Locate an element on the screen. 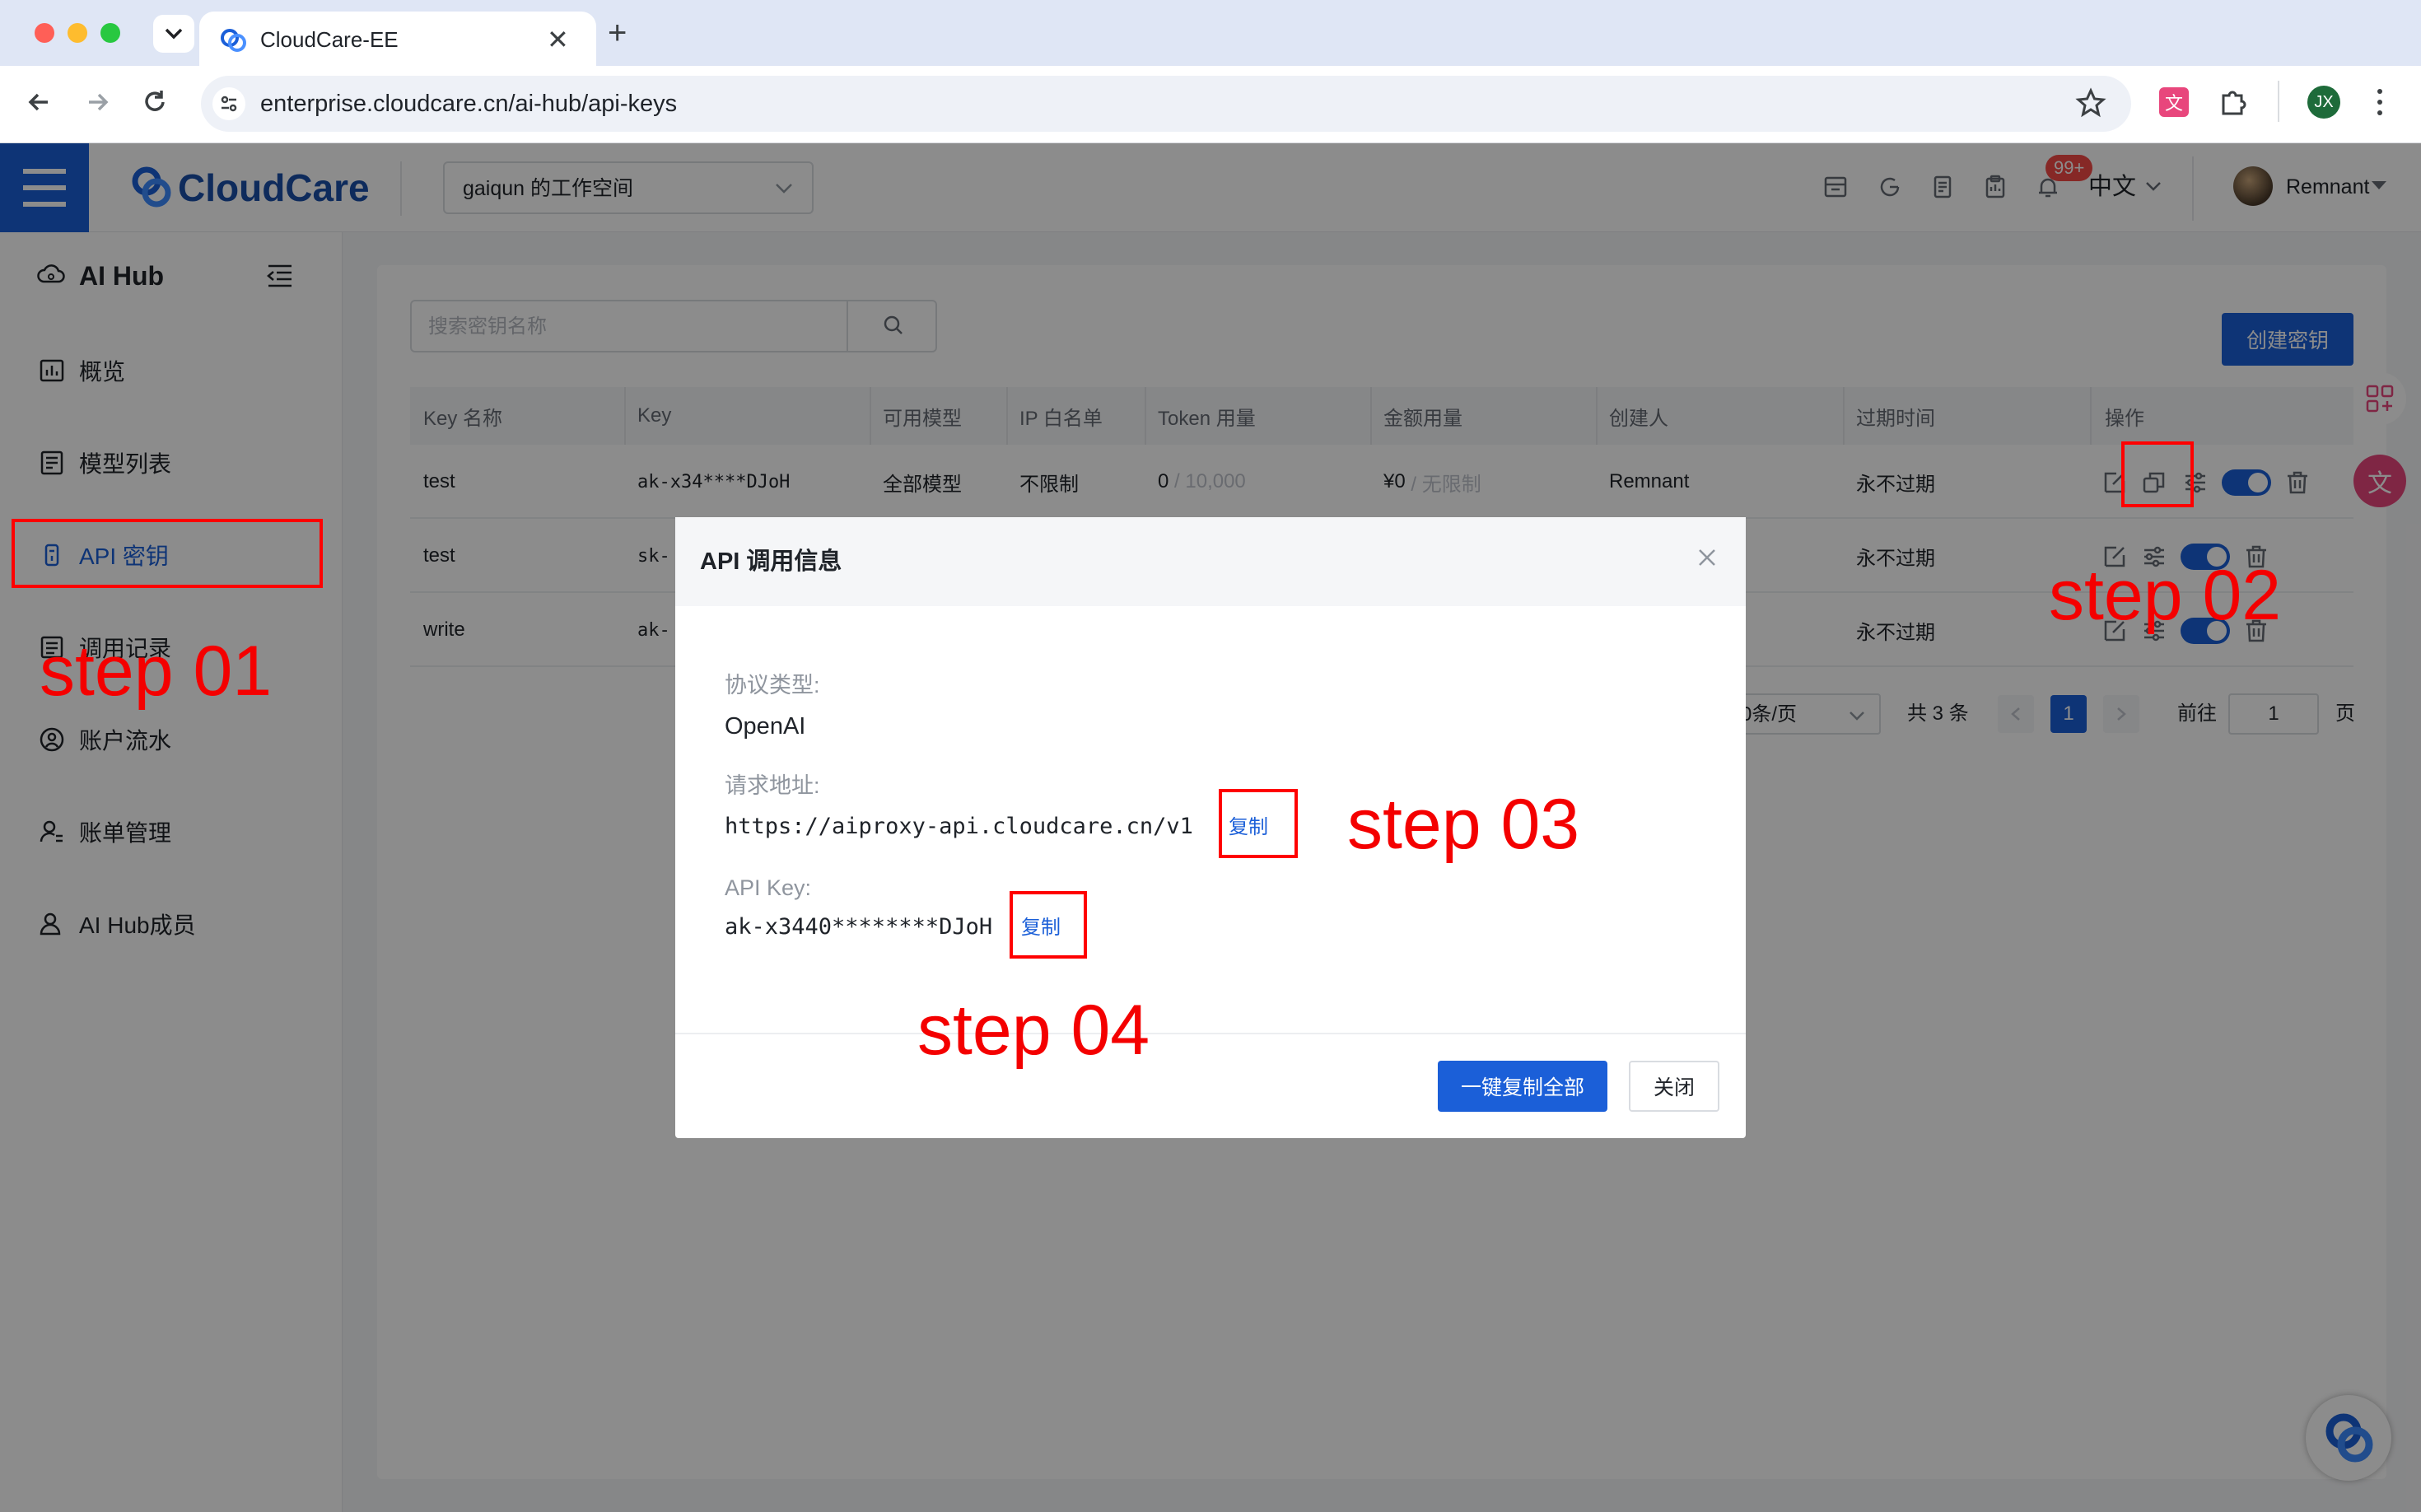 Image resolution: width=2421 pixels, height=1512 pixels. close-button: 关闭 is located at coordinates (1674, 1086).